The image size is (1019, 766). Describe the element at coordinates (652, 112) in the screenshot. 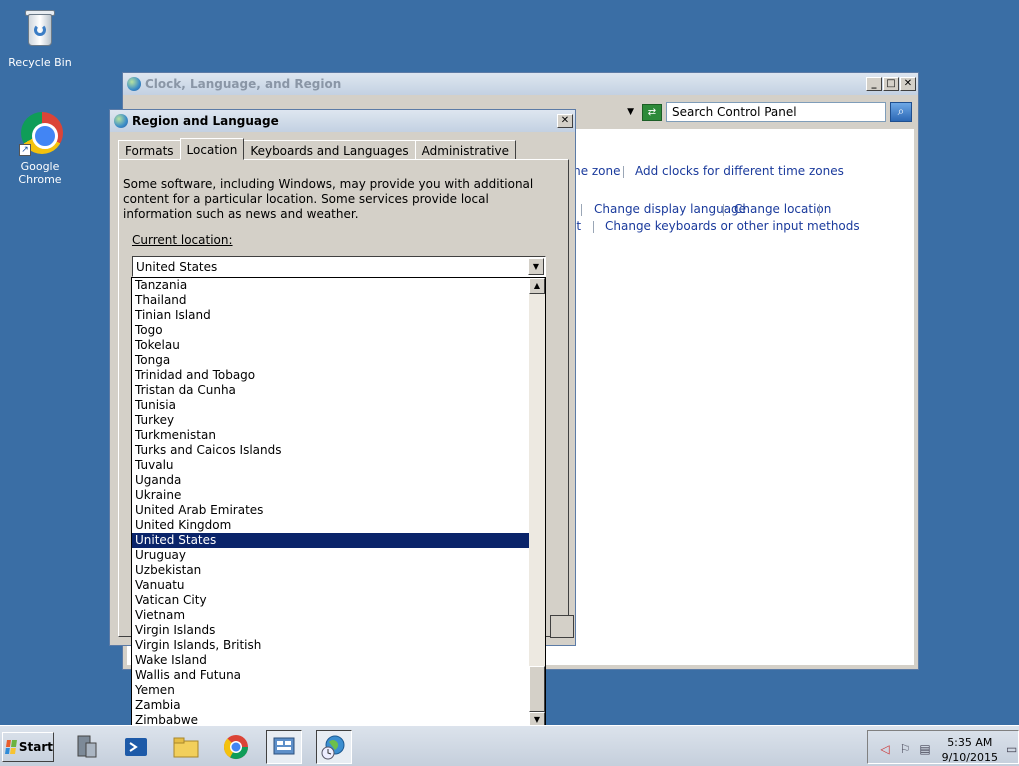

I see `refresh-button: ⇄` at that location.